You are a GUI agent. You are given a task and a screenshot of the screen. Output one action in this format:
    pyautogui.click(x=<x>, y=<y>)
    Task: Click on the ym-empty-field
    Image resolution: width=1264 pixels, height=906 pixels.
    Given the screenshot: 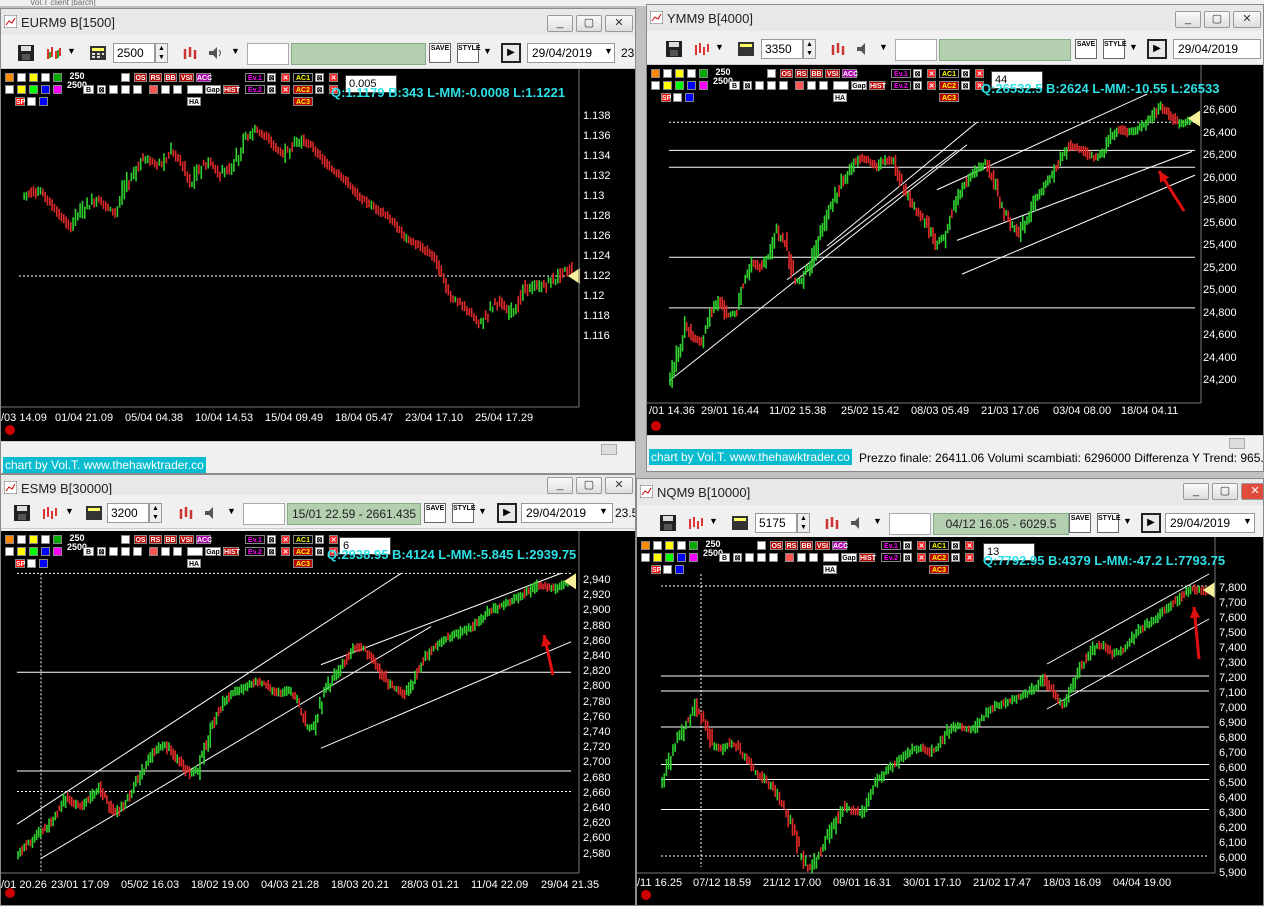 What is the action you would take?
    pyautogui.click(x=916, y=50)
    